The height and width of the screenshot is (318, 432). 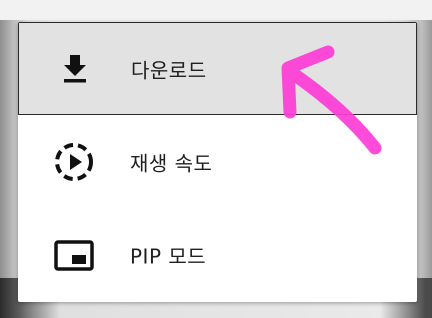 What do you see at coordinates (74, 162) in the screenshot?
I see `playback-speed-icon` at bounding box center [74, 162].